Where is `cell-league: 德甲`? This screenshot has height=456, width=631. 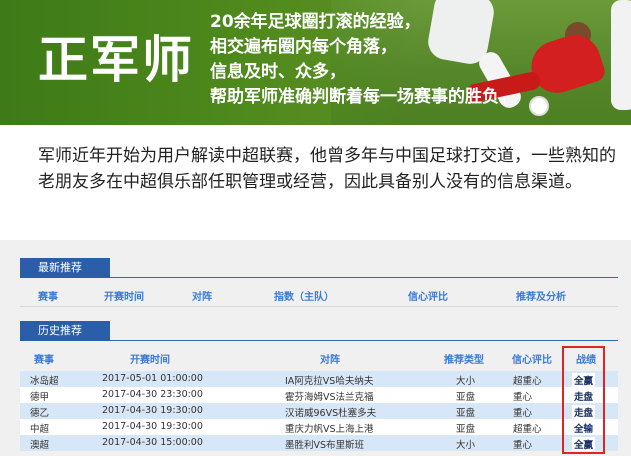 cell-league: 德甲 is located at coordinates (40, 397).